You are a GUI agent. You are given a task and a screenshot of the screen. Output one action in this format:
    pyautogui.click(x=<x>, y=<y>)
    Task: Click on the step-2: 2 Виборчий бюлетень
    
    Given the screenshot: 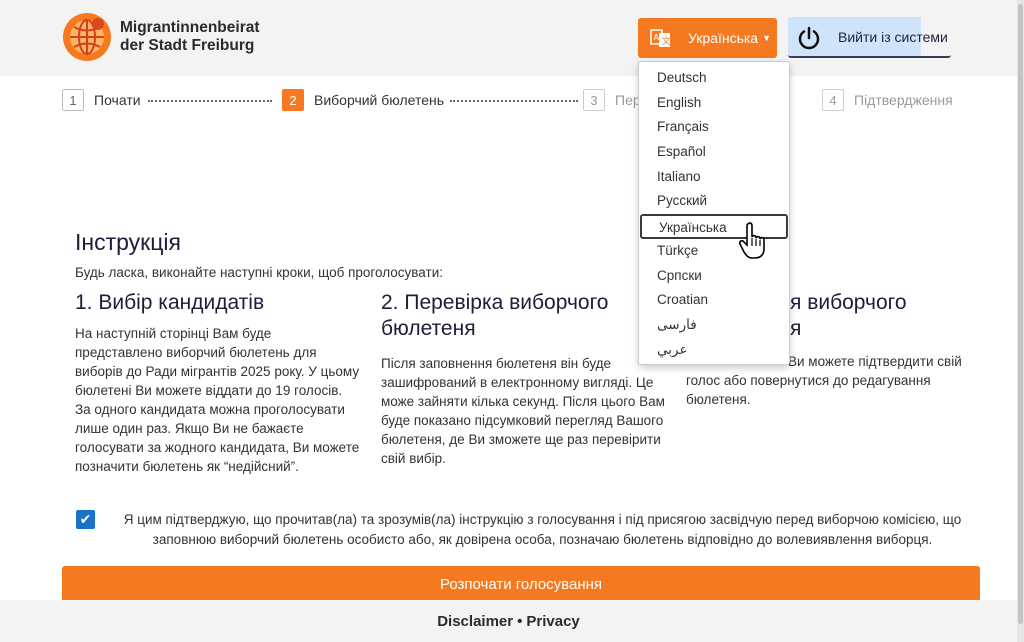 What is the action you would take?
    pyautogui.click(x=363, y=100)
    